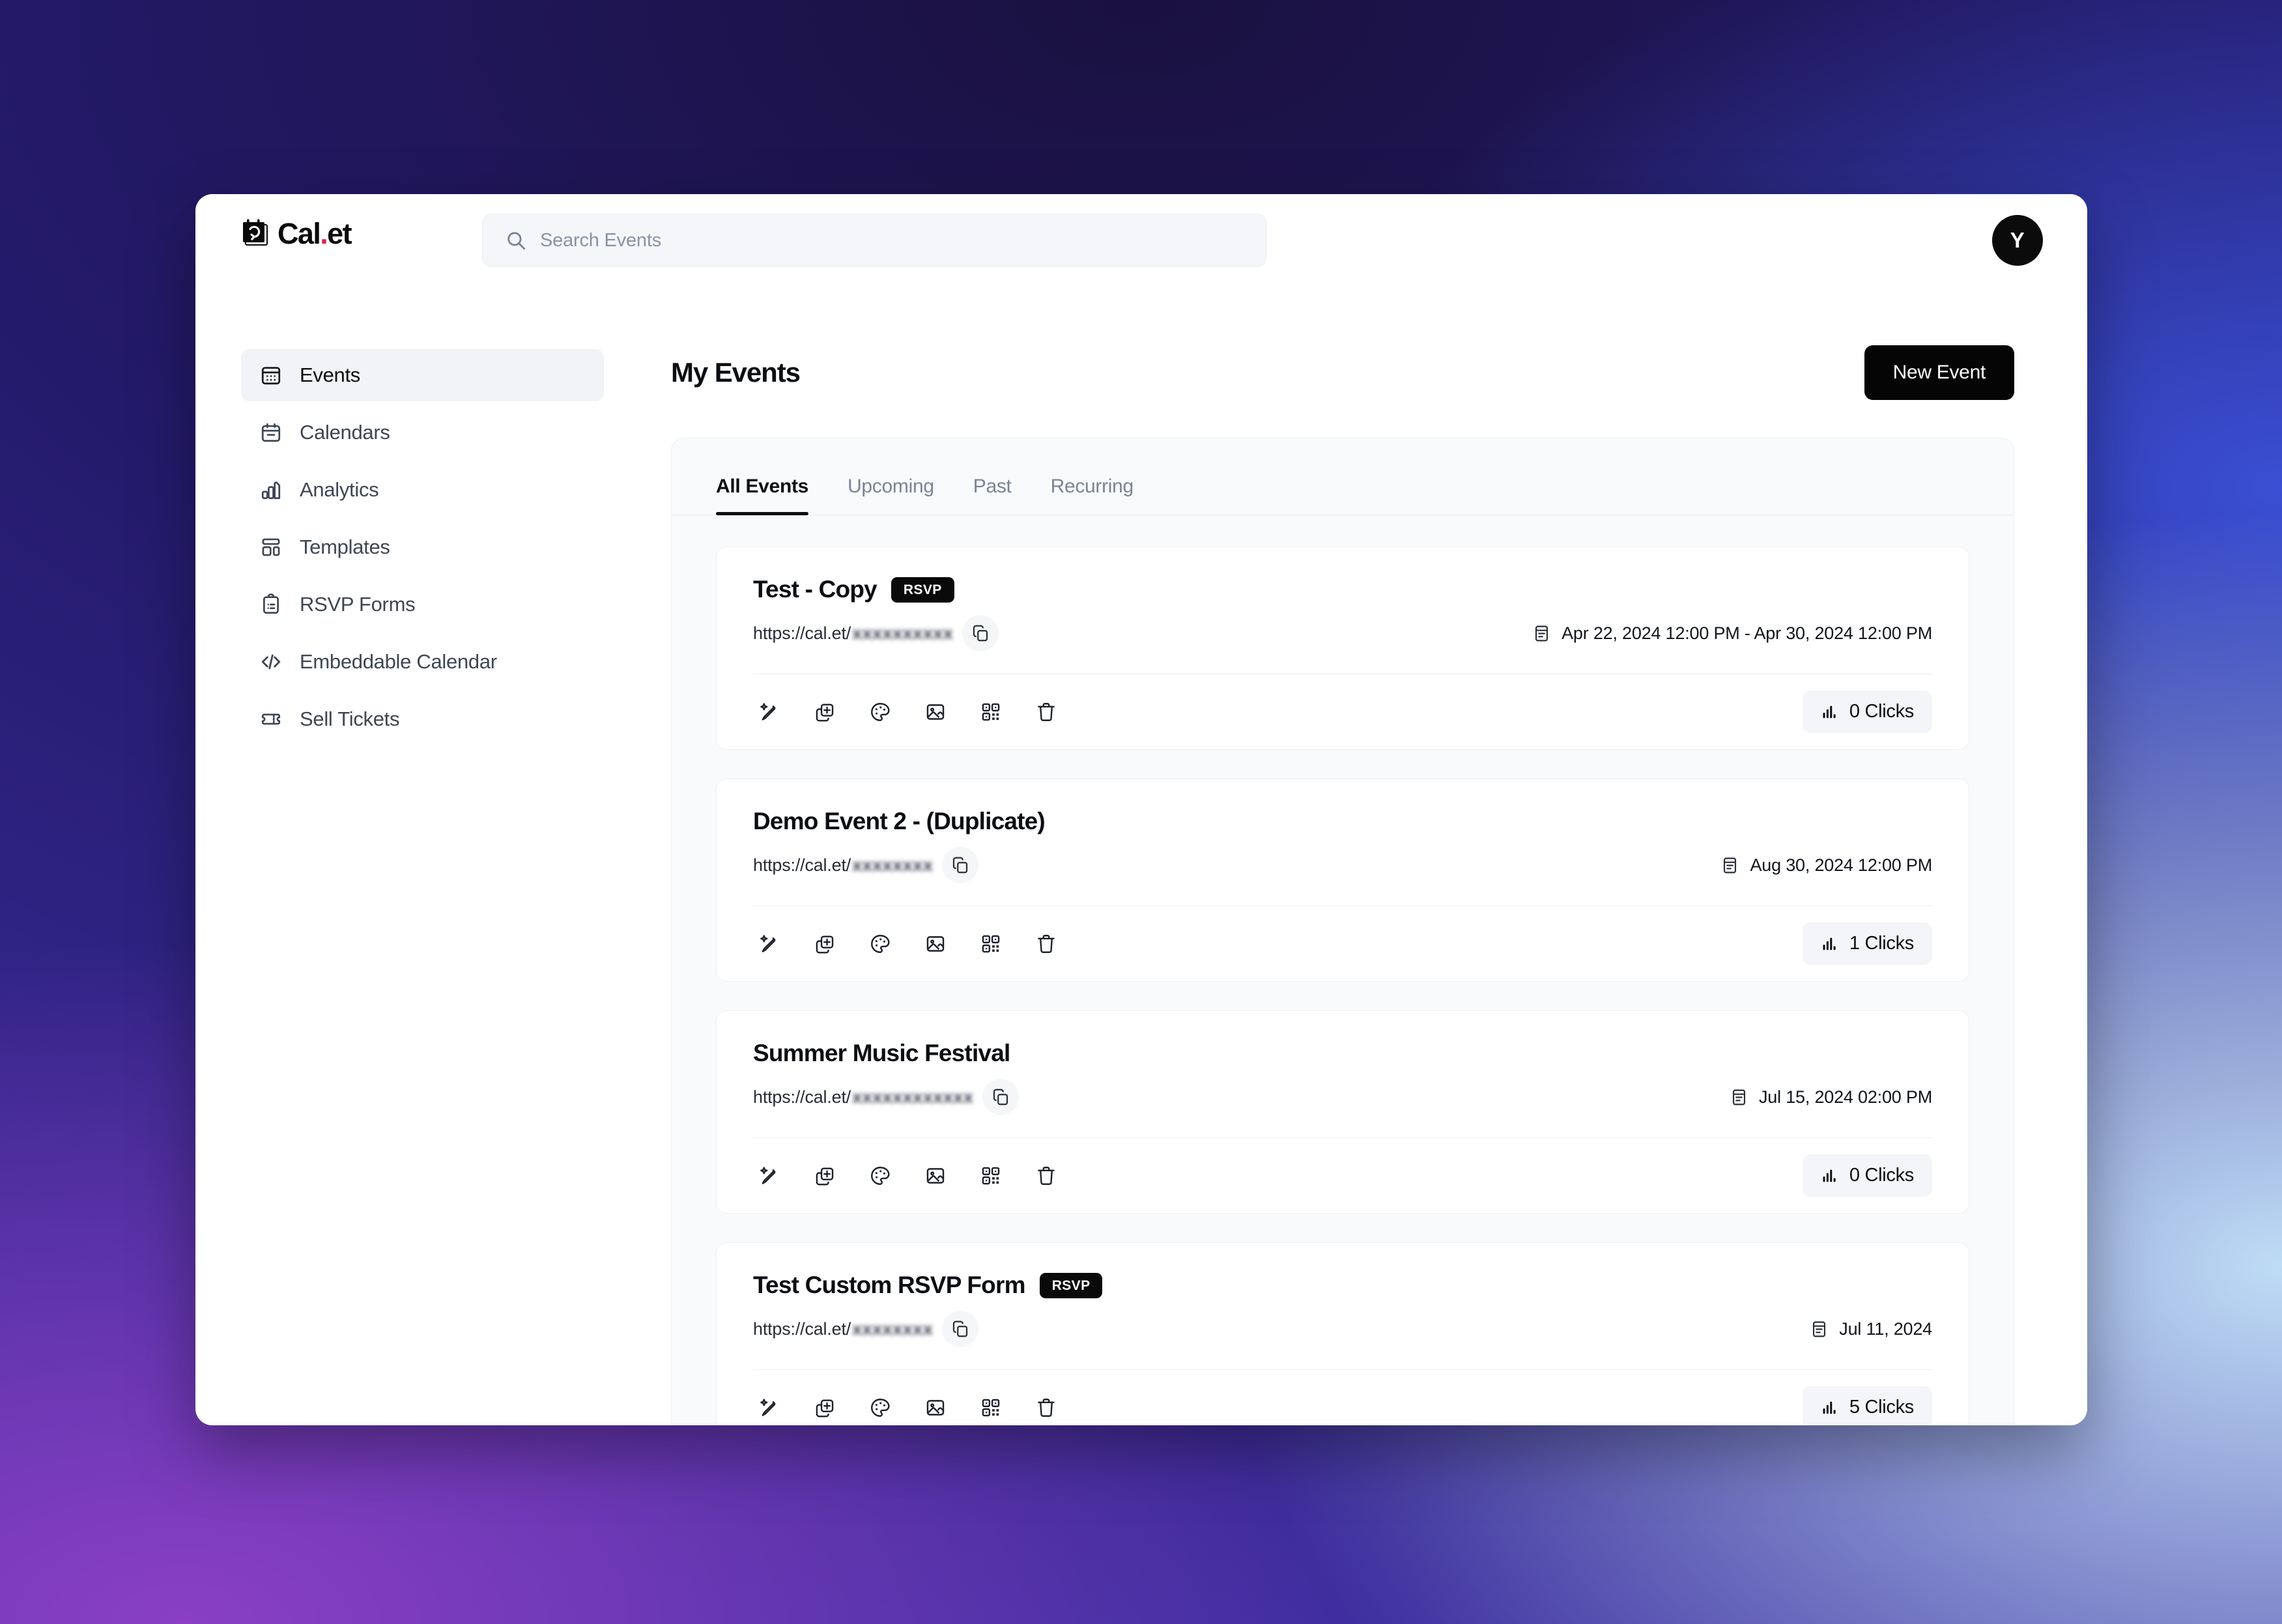 Image resolution: width=2282 pixels, height=1624 pixels. I want to click on sidebar-item-calendars: Calendars, so click(422, 432).